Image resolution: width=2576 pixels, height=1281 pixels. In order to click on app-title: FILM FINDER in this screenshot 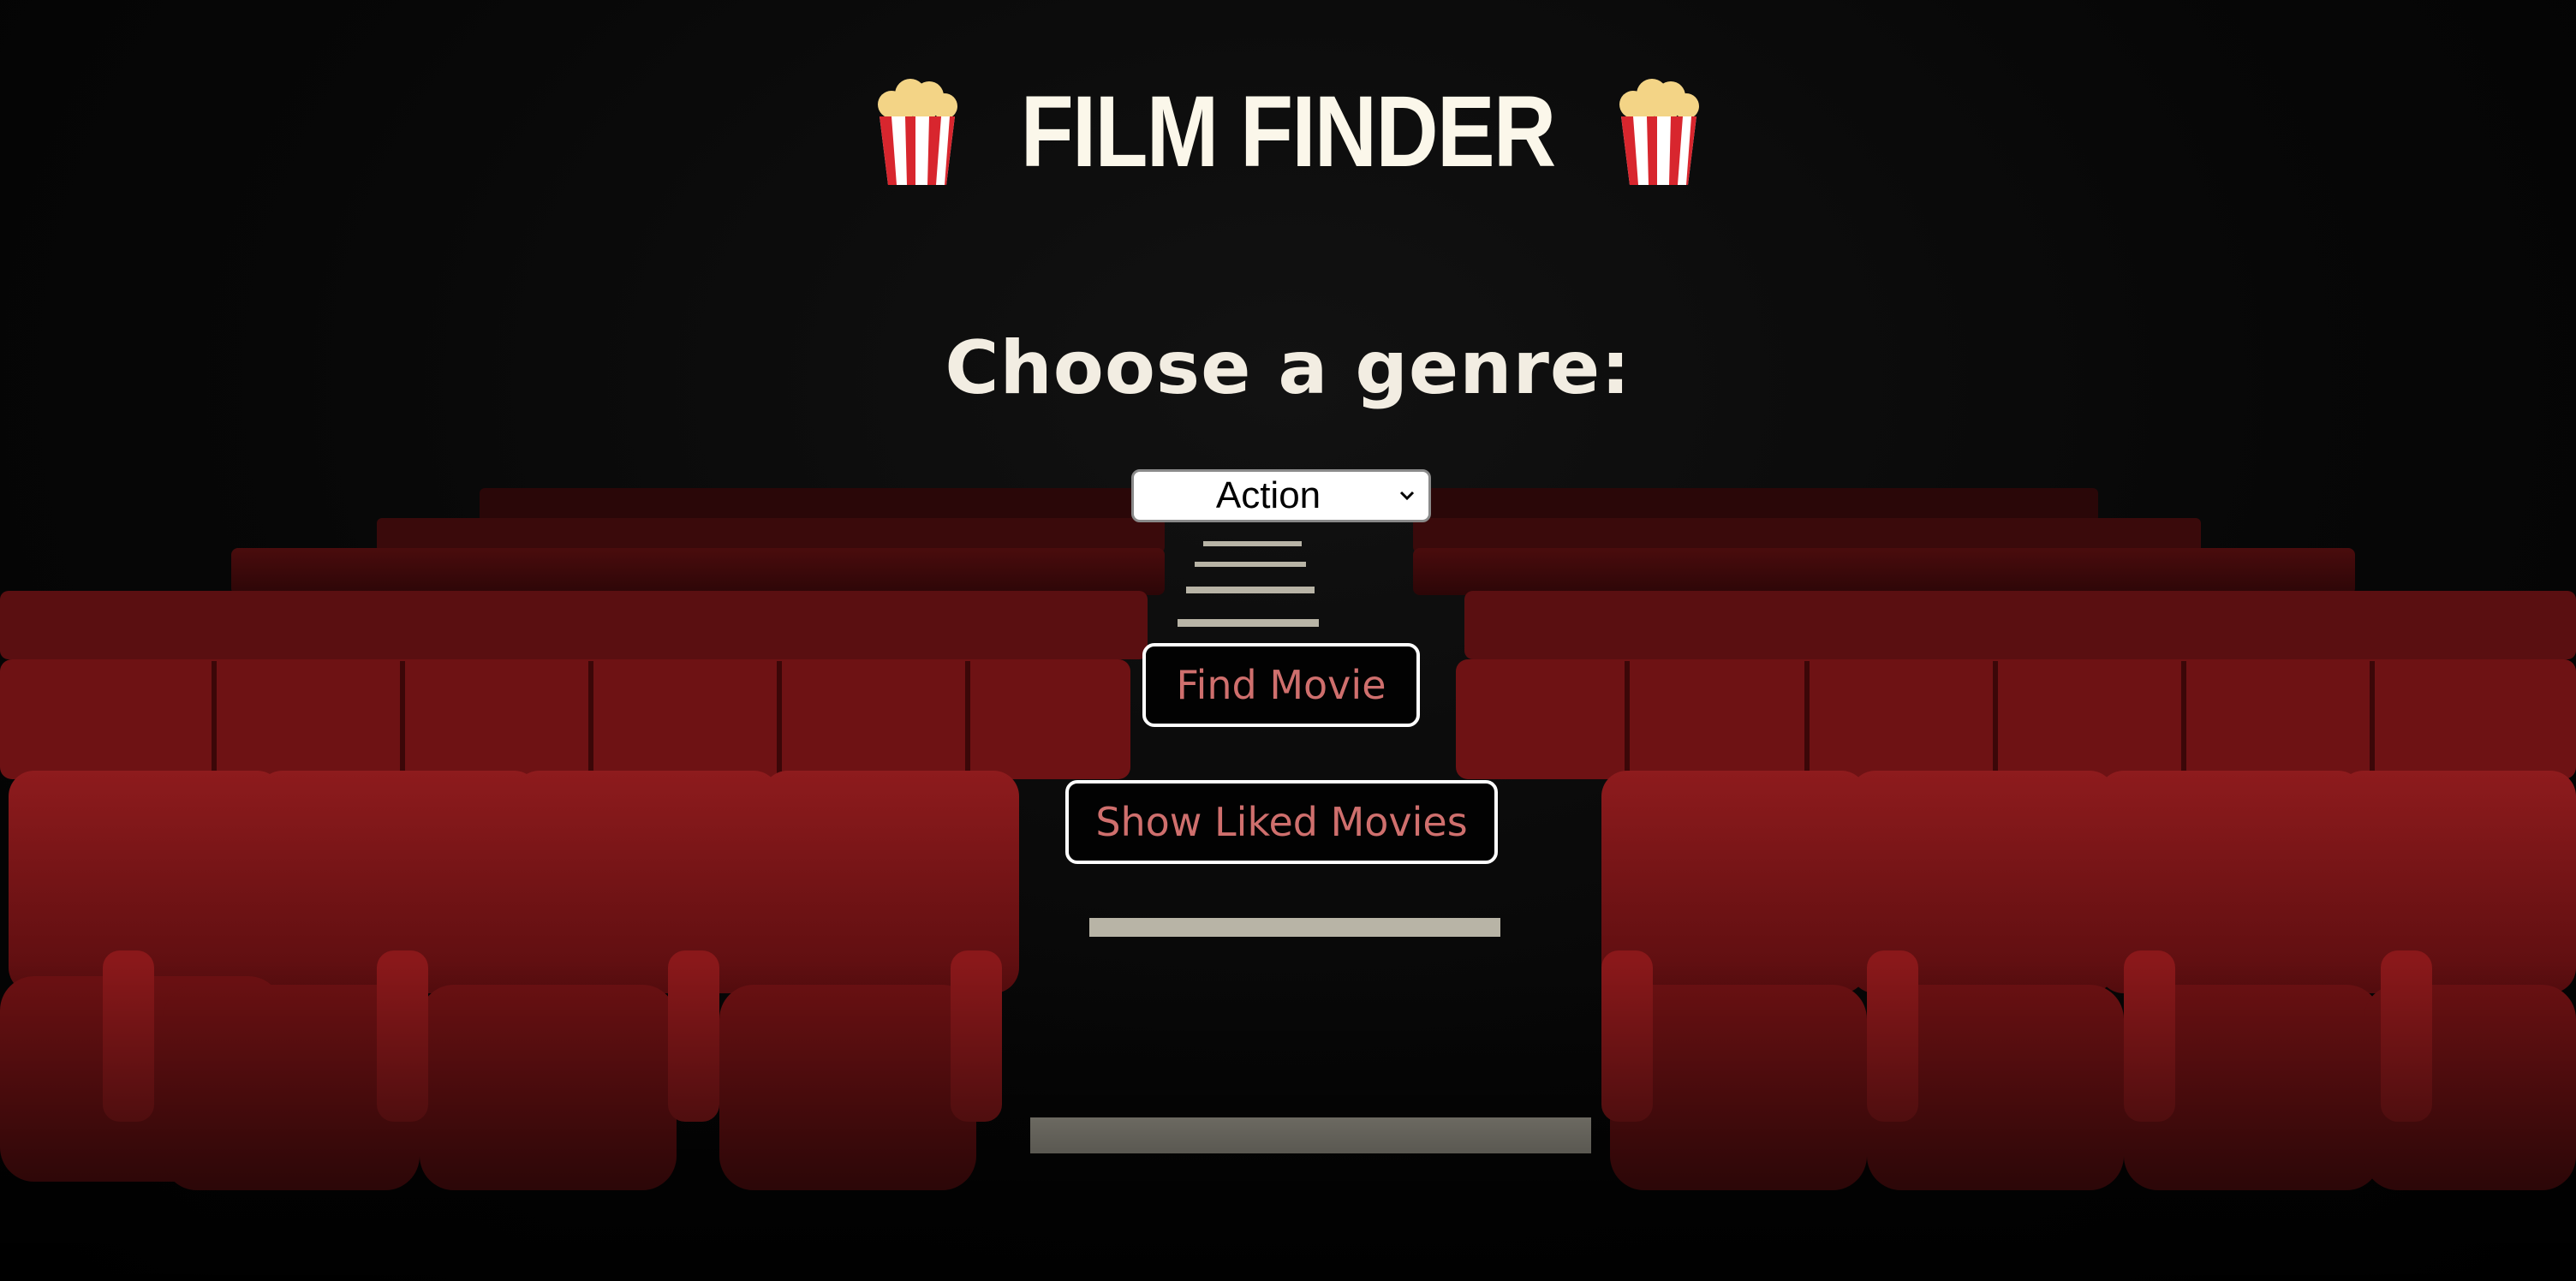, I will do `click(1288, 131)`.